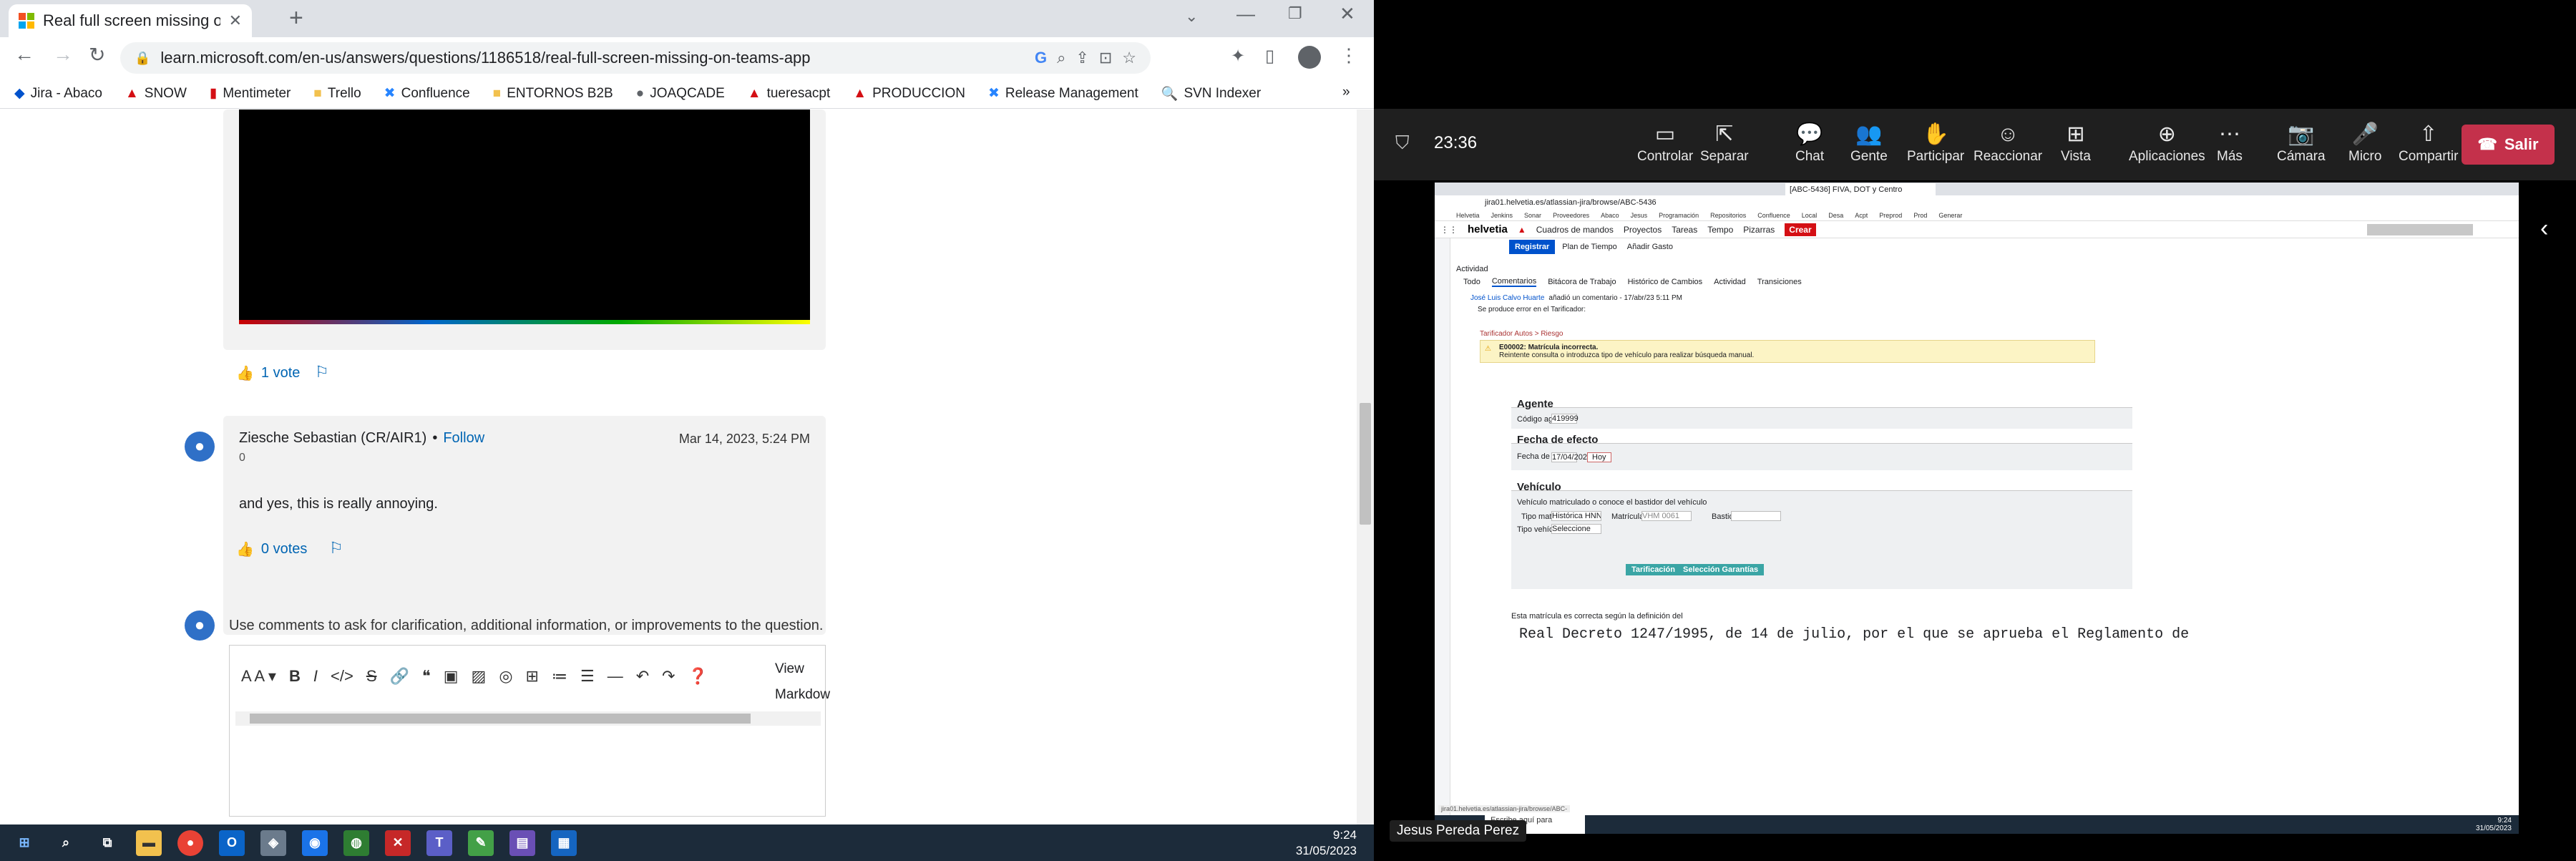  I want to click on app-icon: ◍, so click(356, 843).